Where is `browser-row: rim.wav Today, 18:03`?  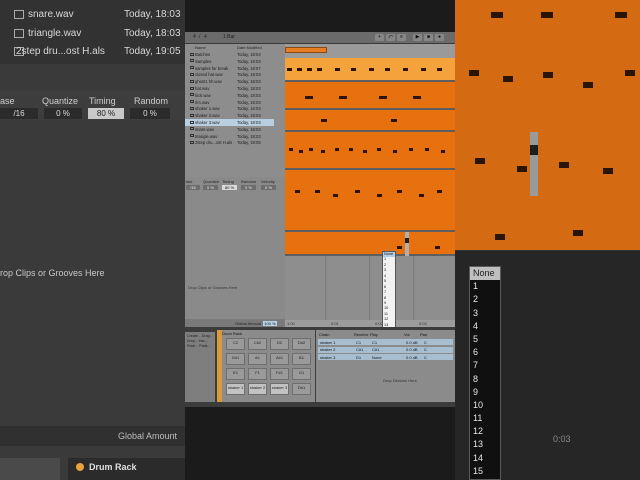
browser-row: rim.wav Today, 18:03 is located at coordinates (229, 102).